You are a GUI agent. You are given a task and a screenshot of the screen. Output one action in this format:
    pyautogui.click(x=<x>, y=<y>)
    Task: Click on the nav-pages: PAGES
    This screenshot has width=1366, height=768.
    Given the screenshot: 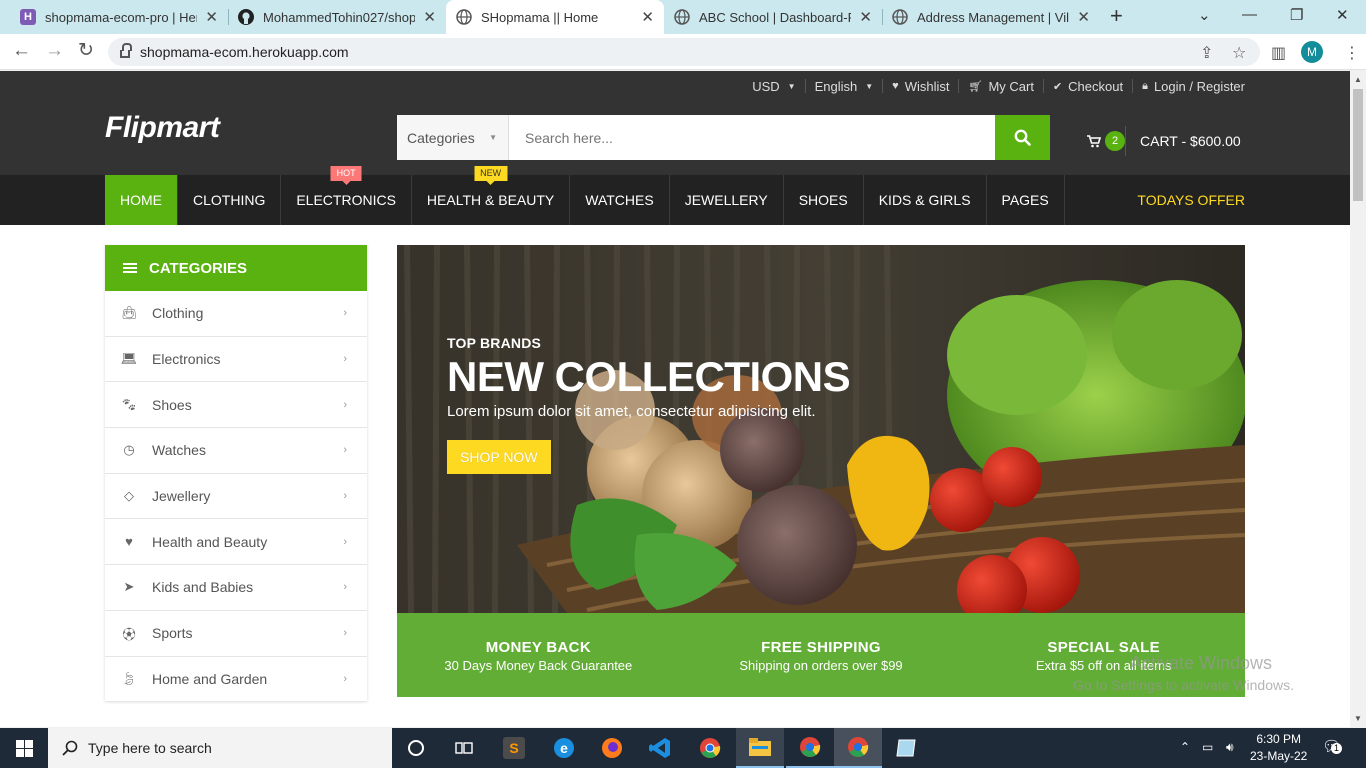 What is the action you would take?
    pyautogui.click(x=1026, y=200)
    